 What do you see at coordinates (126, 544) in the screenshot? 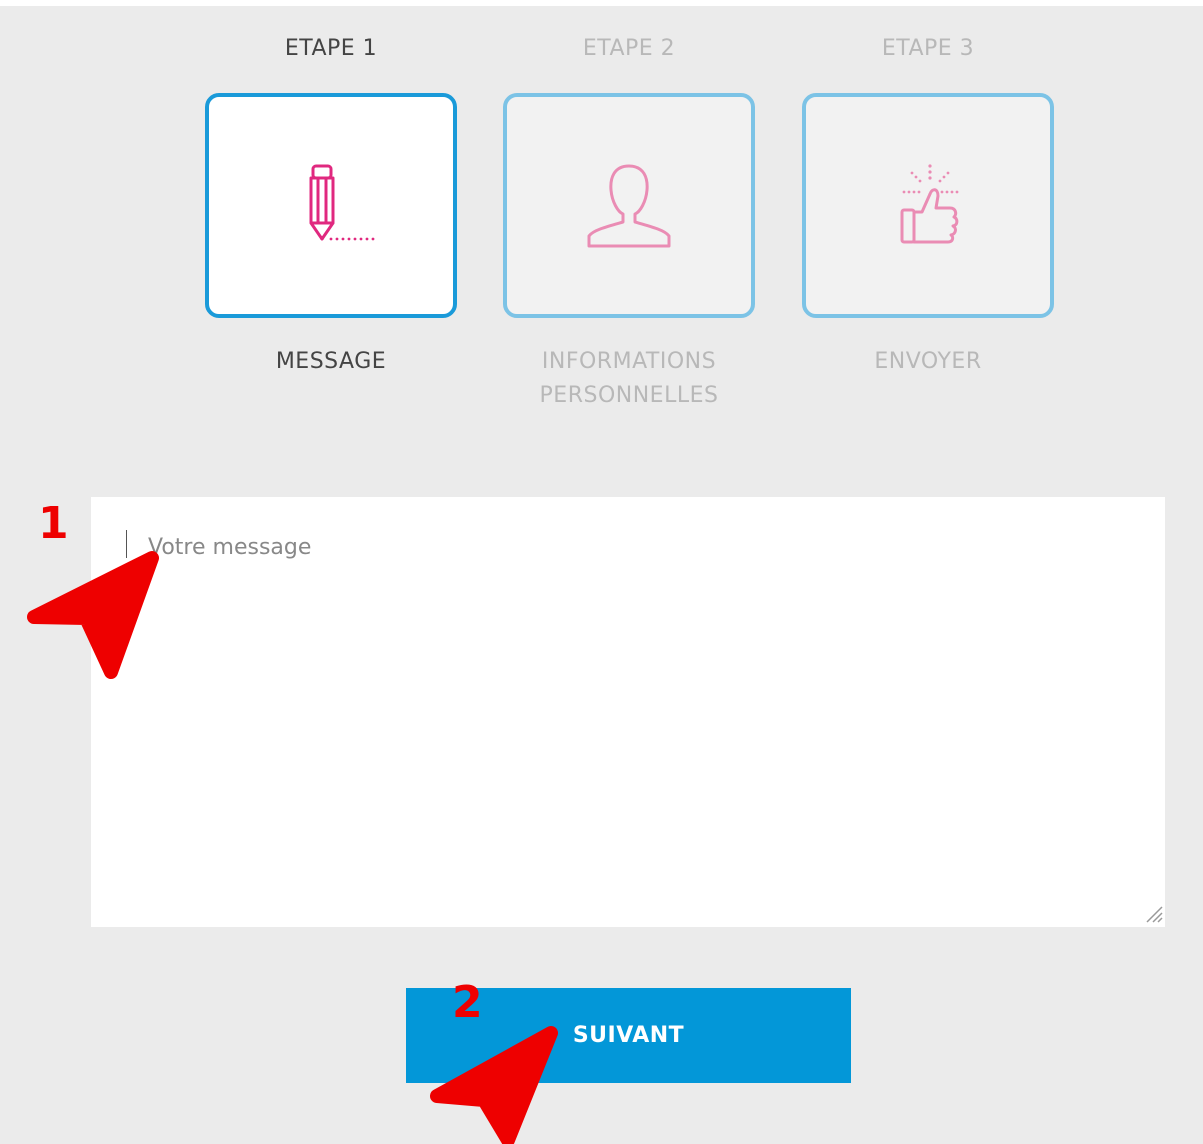
I see `text-caret` at bounding box center [126, 544].